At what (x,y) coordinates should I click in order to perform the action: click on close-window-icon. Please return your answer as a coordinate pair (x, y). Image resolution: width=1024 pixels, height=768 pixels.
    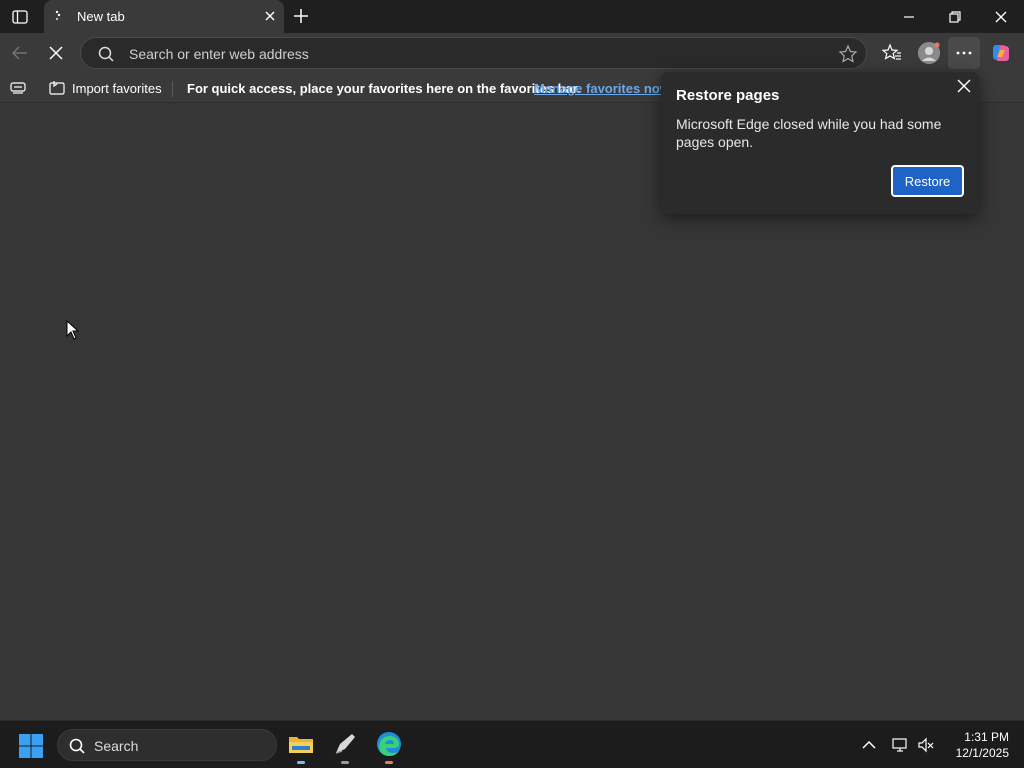
    Looking at the image, I should click on (1001, 17).